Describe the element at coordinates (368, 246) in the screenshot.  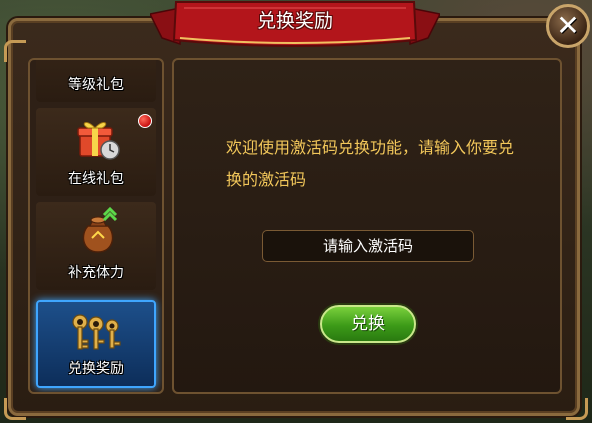
I see `activation-code-input` at that location.